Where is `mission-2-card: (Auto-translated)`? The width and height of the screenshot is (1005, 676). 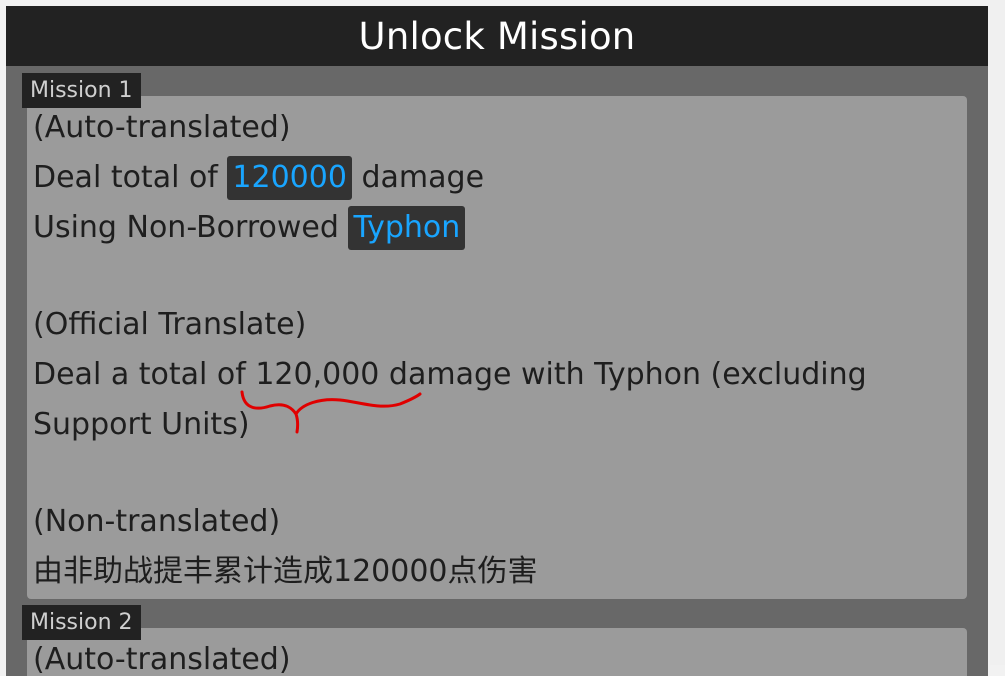 mission-2-card: (Auto-translated) is located at coordinates (497, 652).